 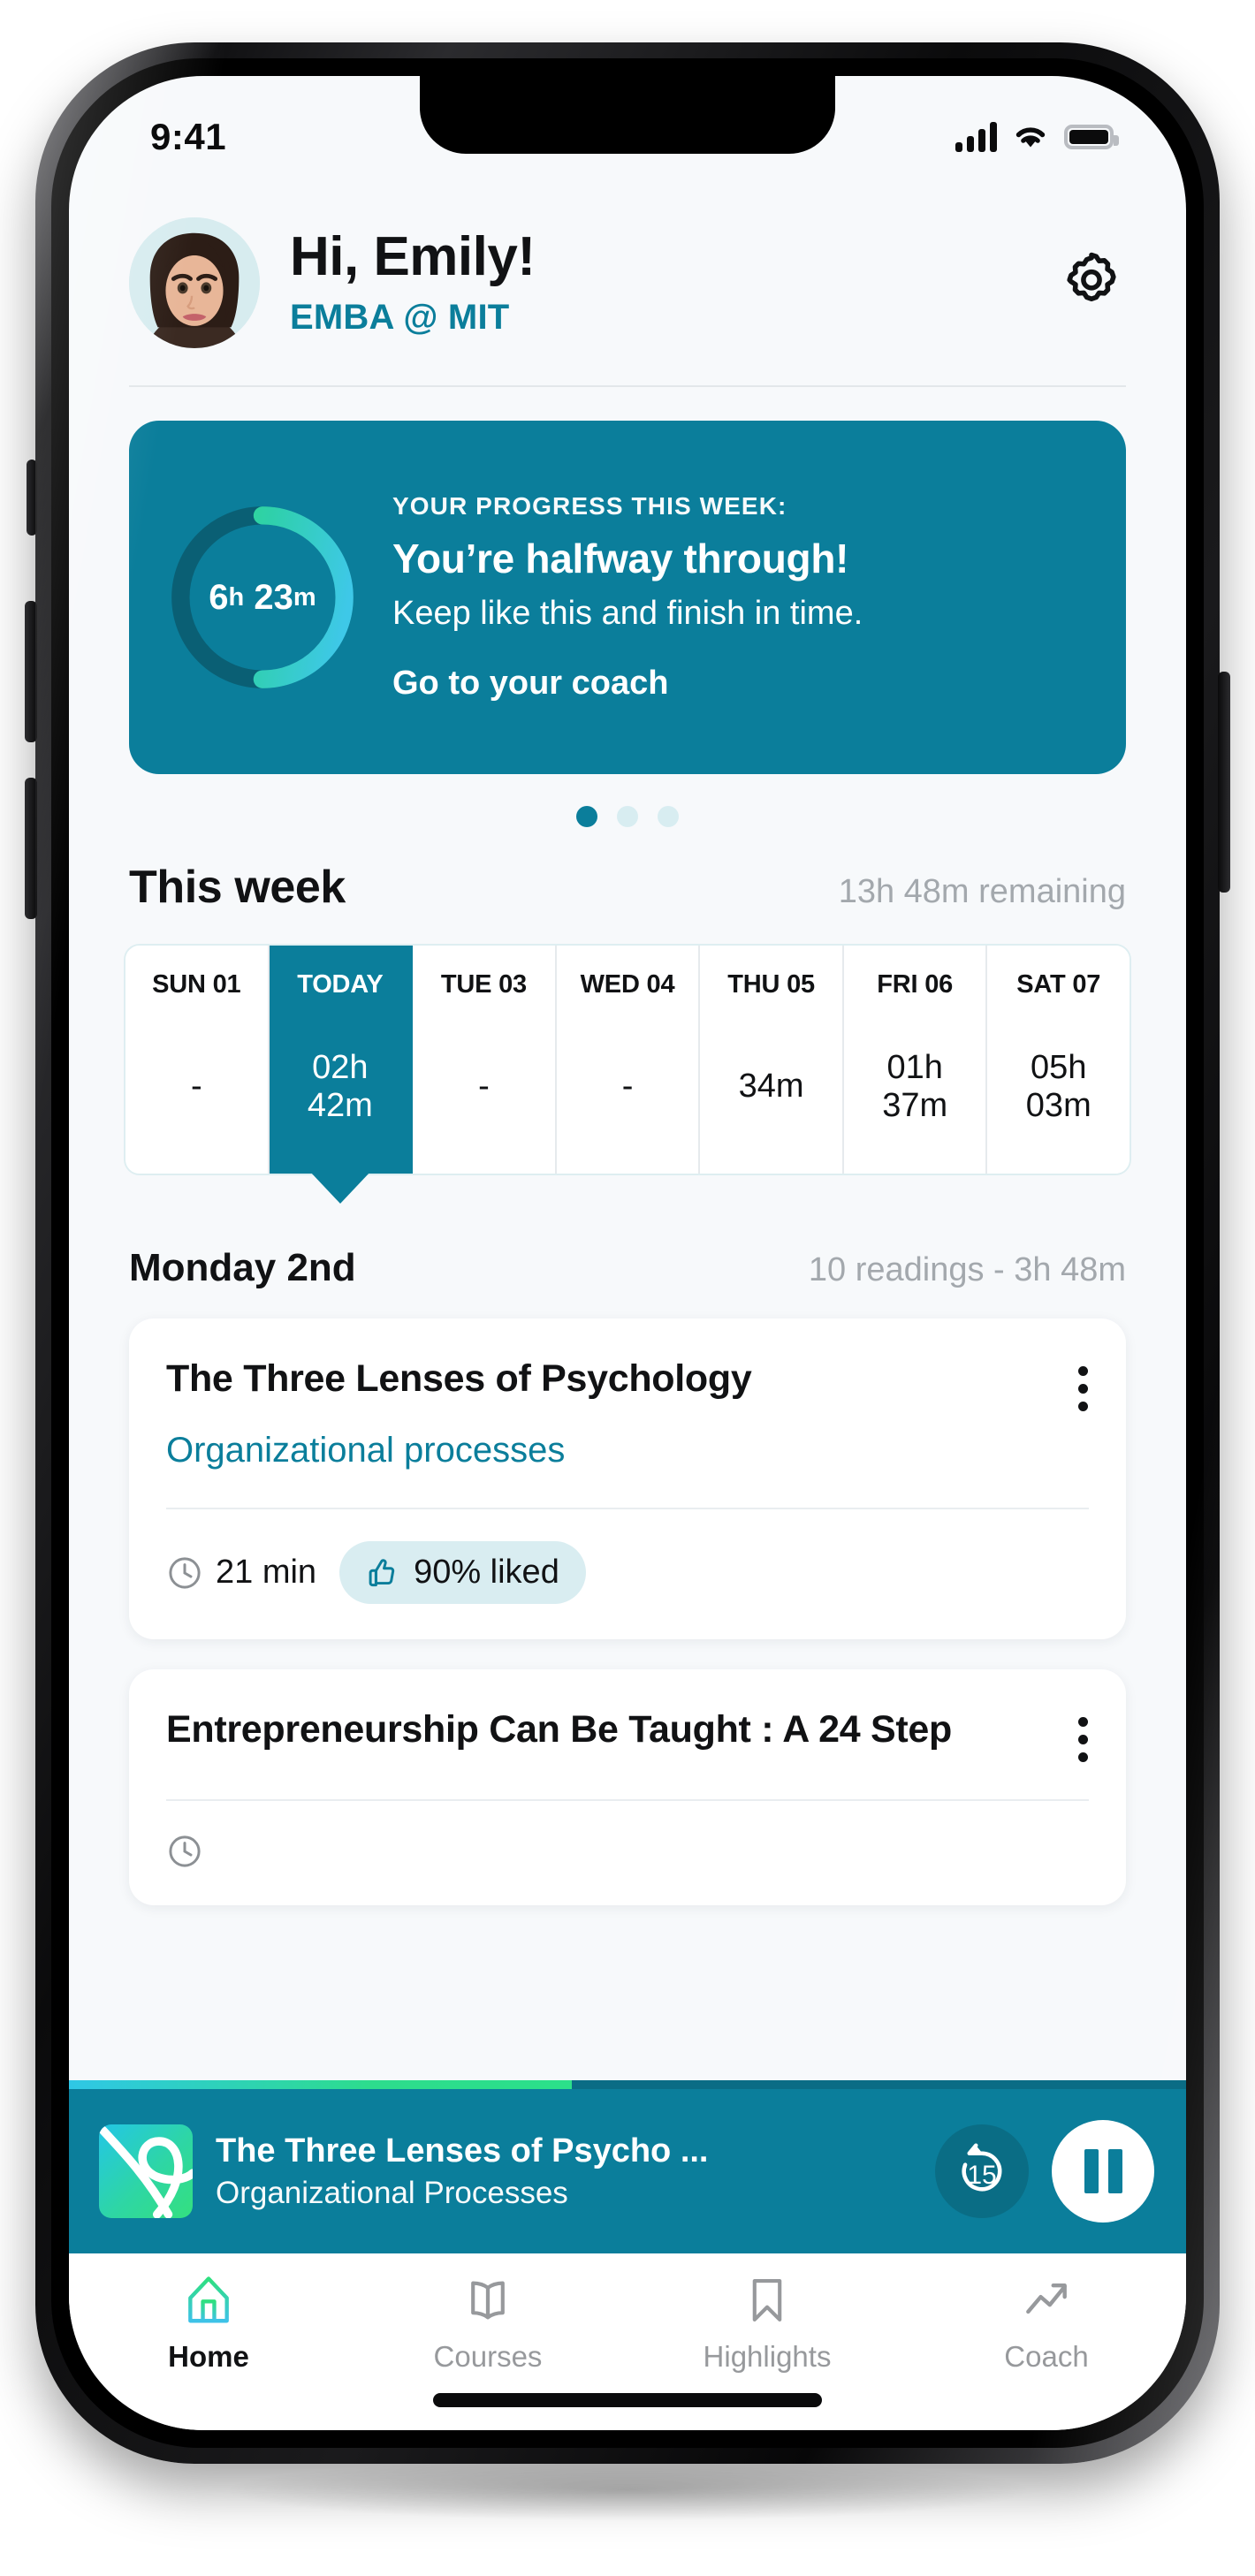 I want to click on week-day-label: TODAY, so click(x=341, y=985).